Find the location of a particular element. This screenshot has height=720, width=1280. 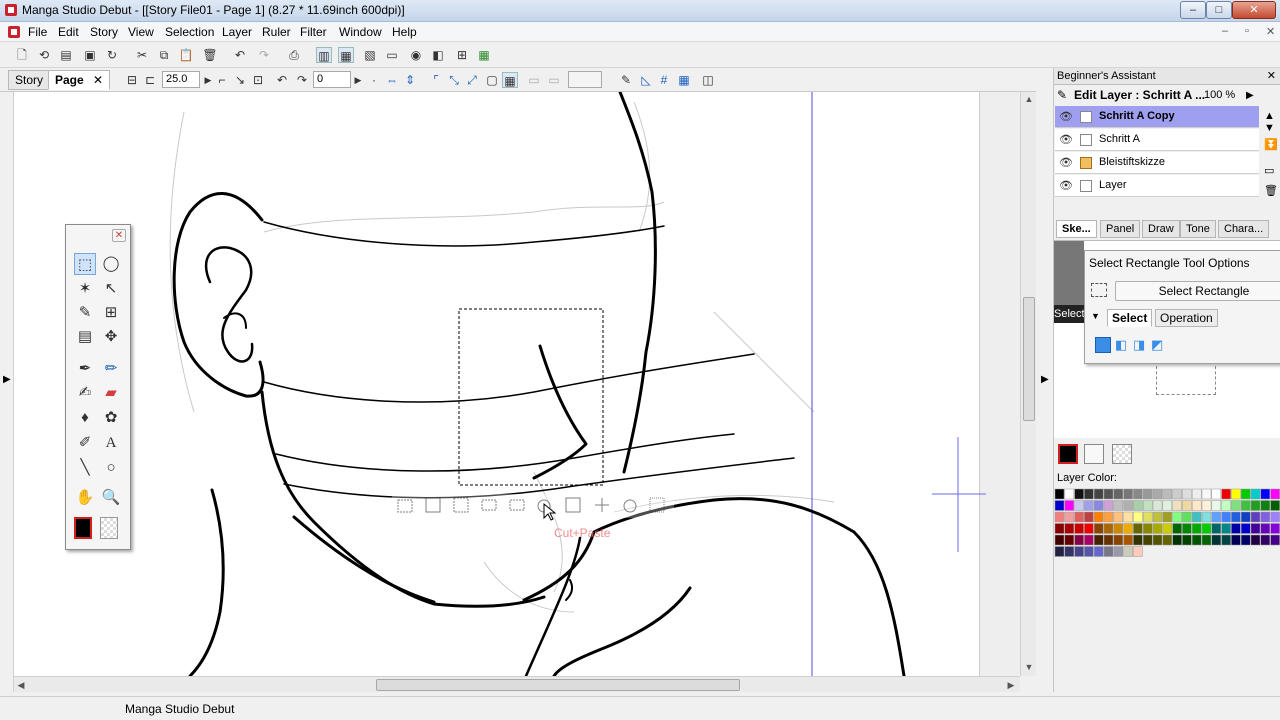

reset-rotate-icon: · is located at coordinates (374, 80).